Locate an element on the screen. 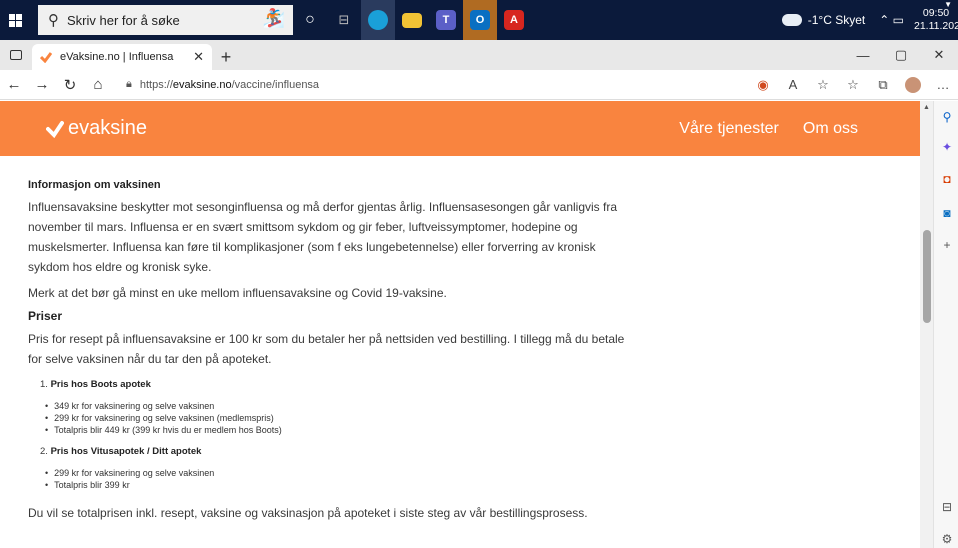  task-view-button: ⊟ is located at coordinates (344, 20).